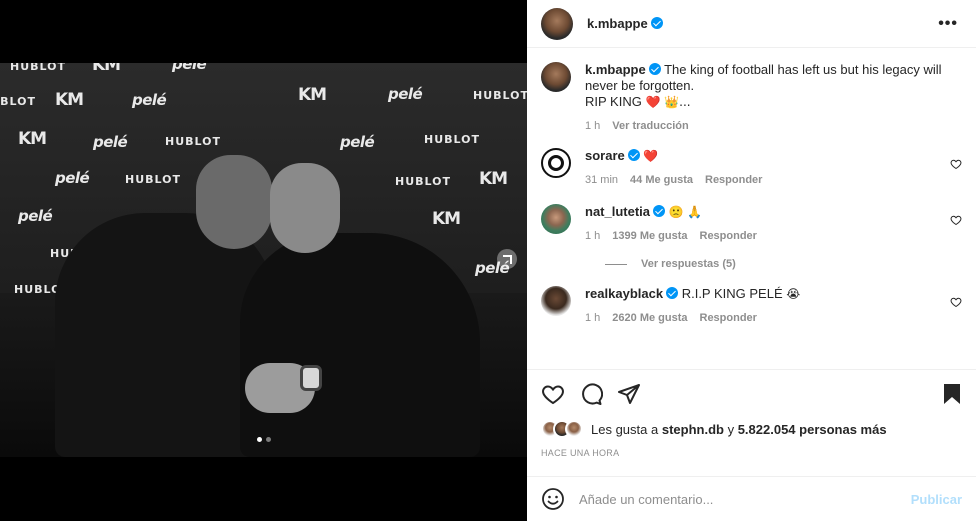  Describe the element at coordinates (625, 429) in the screenshot. I see `likes-prefix: Les gusta a` at that location.